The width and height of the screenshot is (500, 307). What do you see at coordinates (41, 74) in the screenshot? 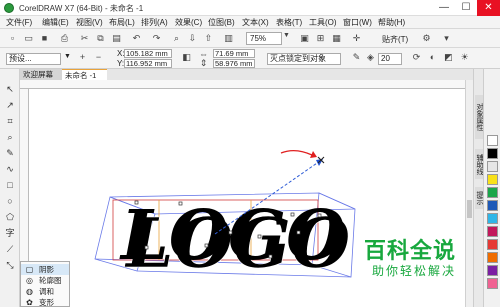
I see `tab-welcome-screen: 欢迎屏幕` at bounding box center [41, 74].